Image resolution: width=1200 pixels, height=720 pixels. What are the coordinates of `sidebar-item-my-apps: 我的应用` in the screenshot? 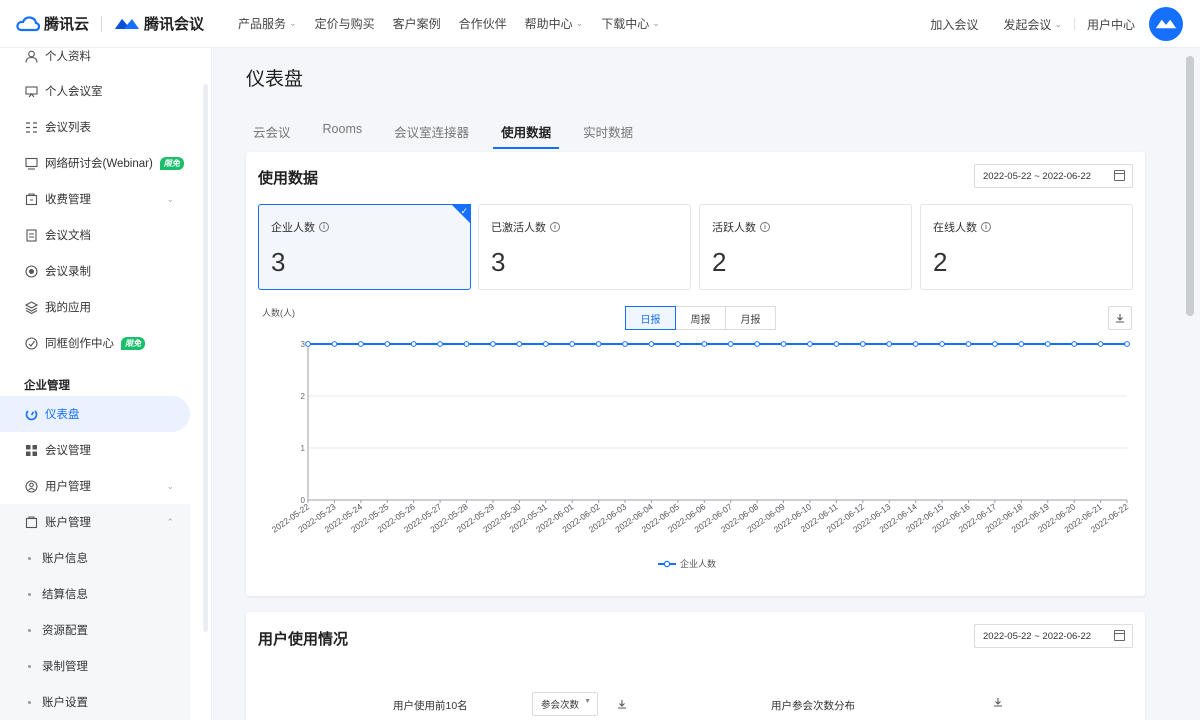 It's located at (95, 307).